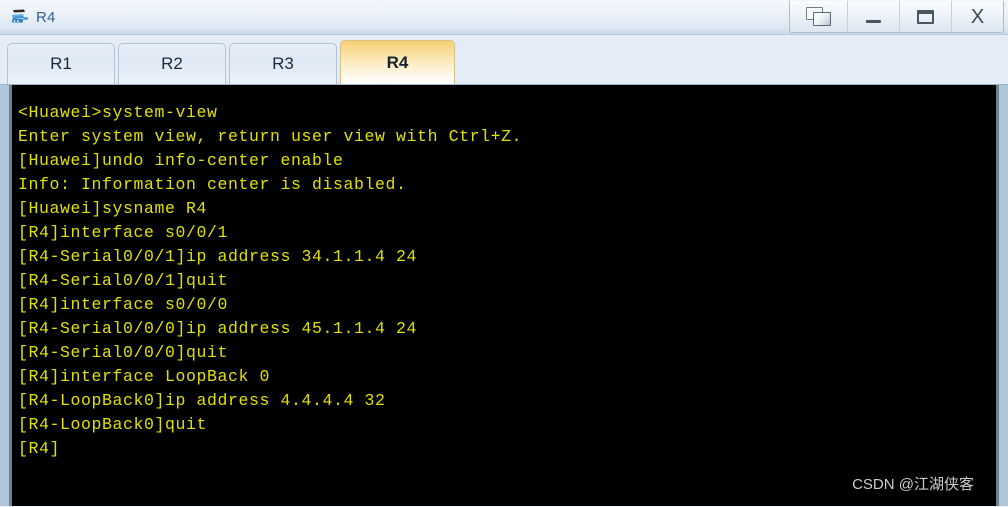 The height and width of the screenshot is (507, 1008). Describe the element at coordinates (20, 17) in the screenshot. I see `router-icon` at that location.